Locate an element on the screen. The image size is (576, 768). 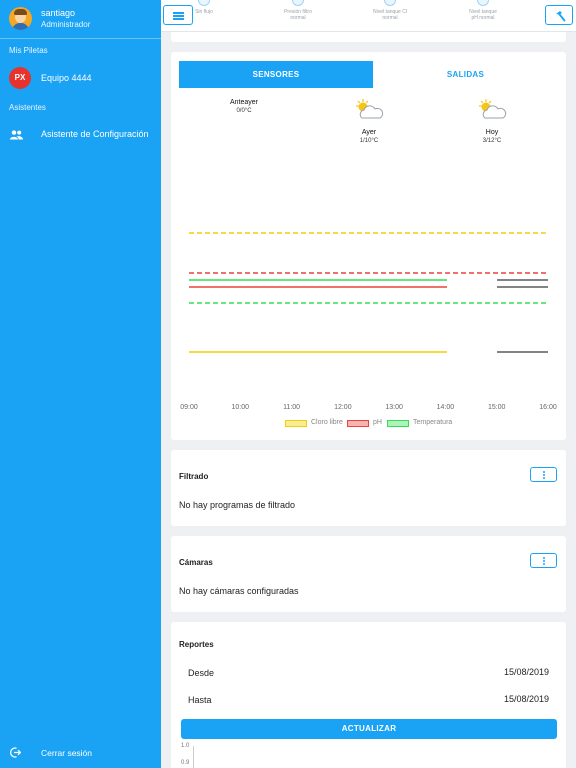
logout-icon is located at coordinates (16, 754).